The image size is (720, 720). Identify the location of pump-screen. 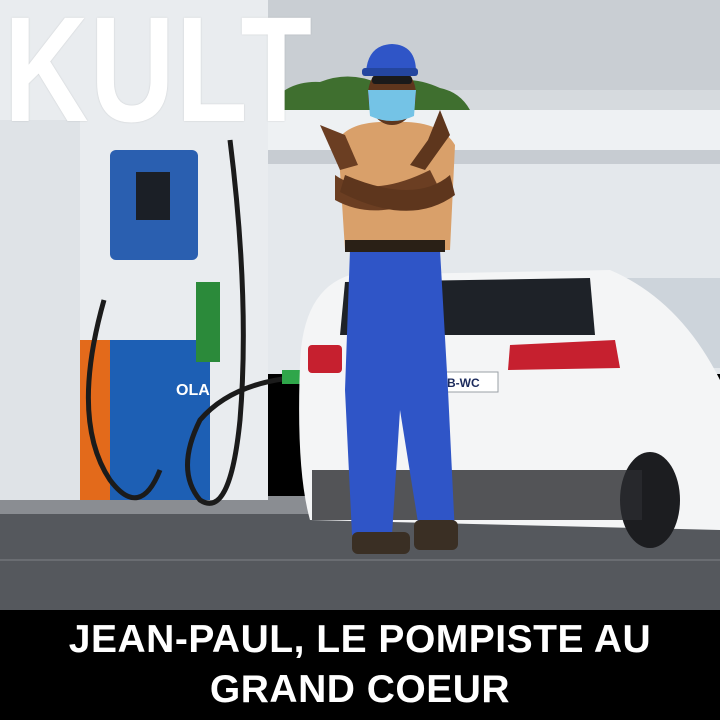
(153, 196).